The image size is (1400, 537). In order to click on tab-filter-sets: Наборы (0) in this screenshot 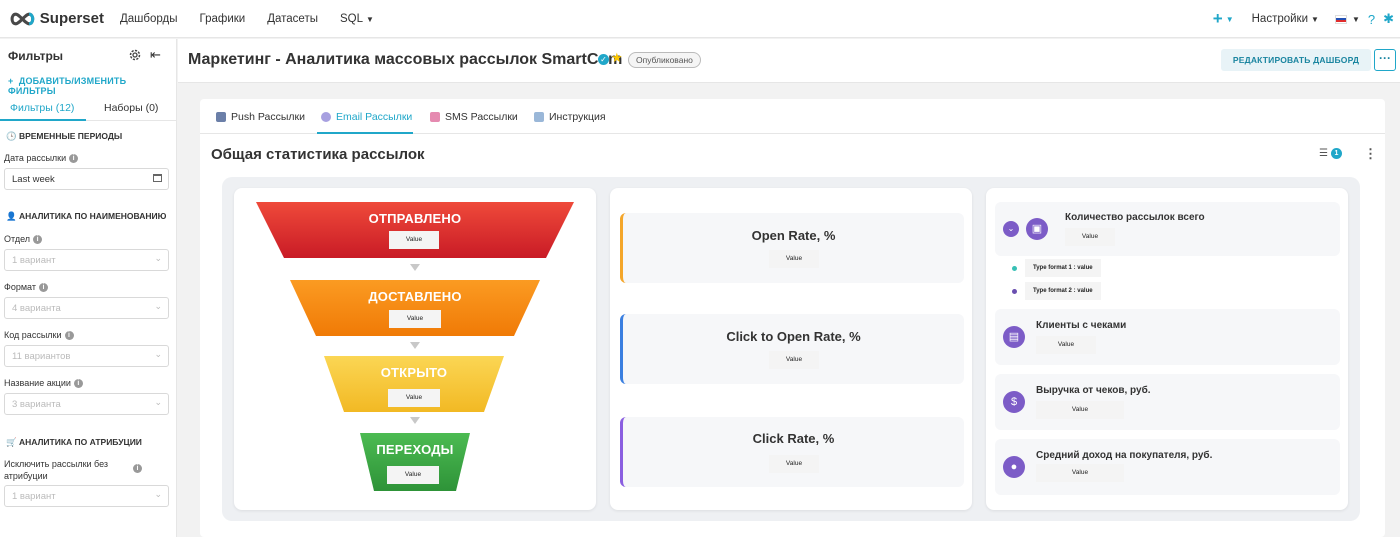, I will do `click(131, 108)`.